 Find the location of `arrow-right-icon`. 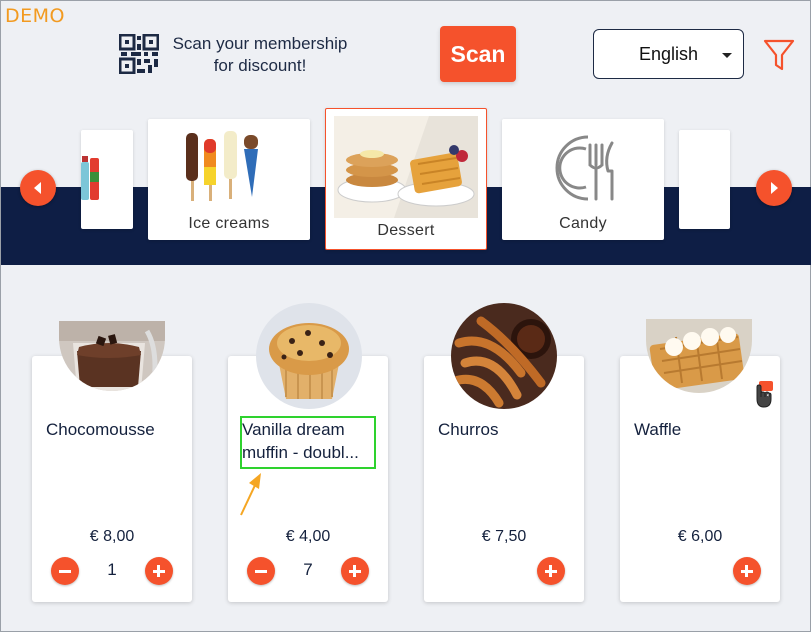

arrow-right-icon is located at coordinates (774, 188).